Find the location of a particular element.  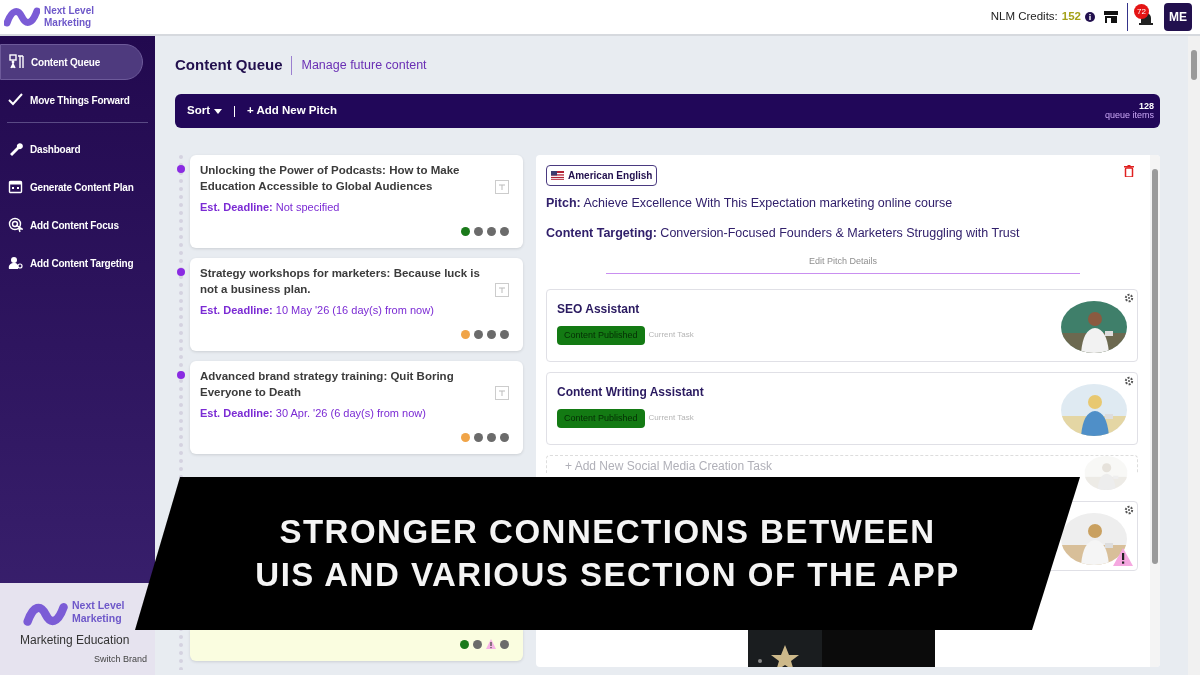

page-title: Content Queue is located at coordinates (229, 65).